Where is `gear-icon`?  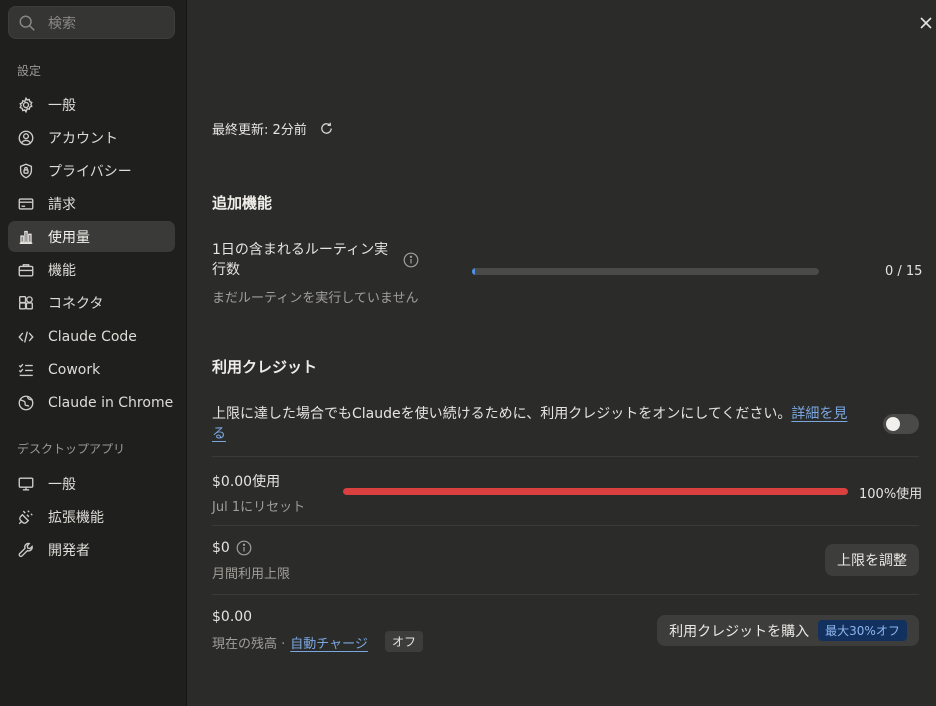
gear-icon is located at coordinates (26, 105).